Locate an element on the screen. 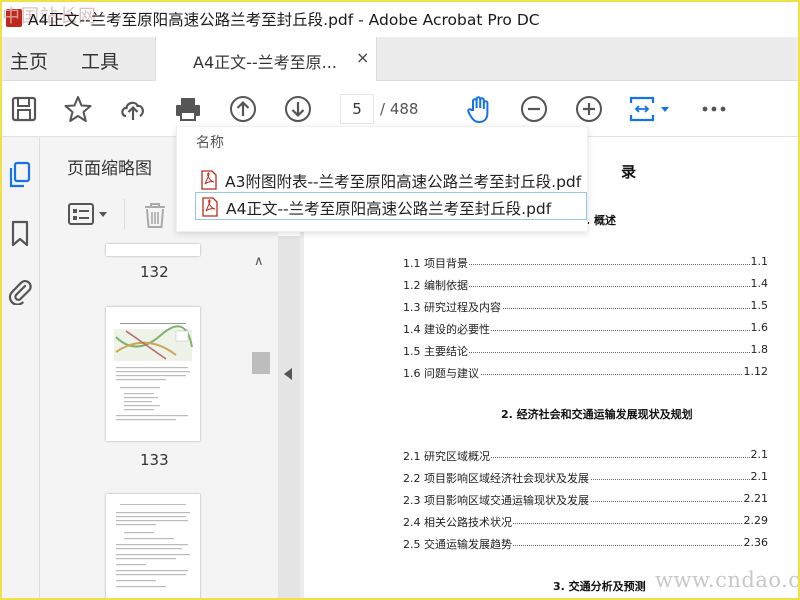 Image resolution: width=800 pixels, height=600 pixels. previous-page-icon is located at coordinates (243, 109).